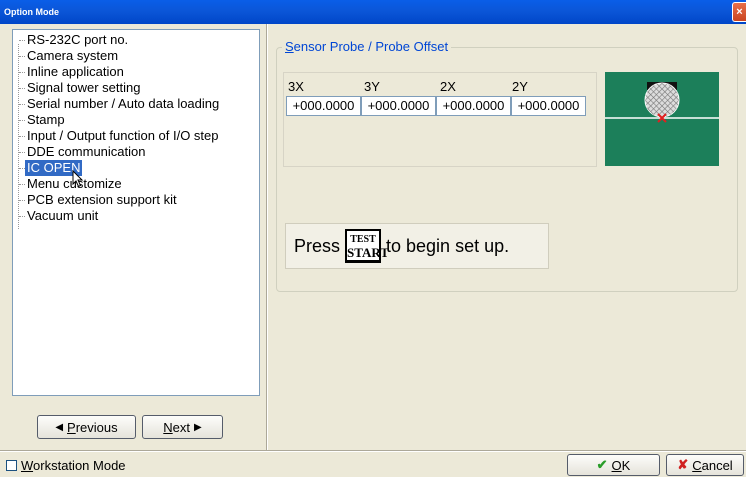  I want to click on tree-item-io-function: Input / Output function of I/O step, so click(120, 136).